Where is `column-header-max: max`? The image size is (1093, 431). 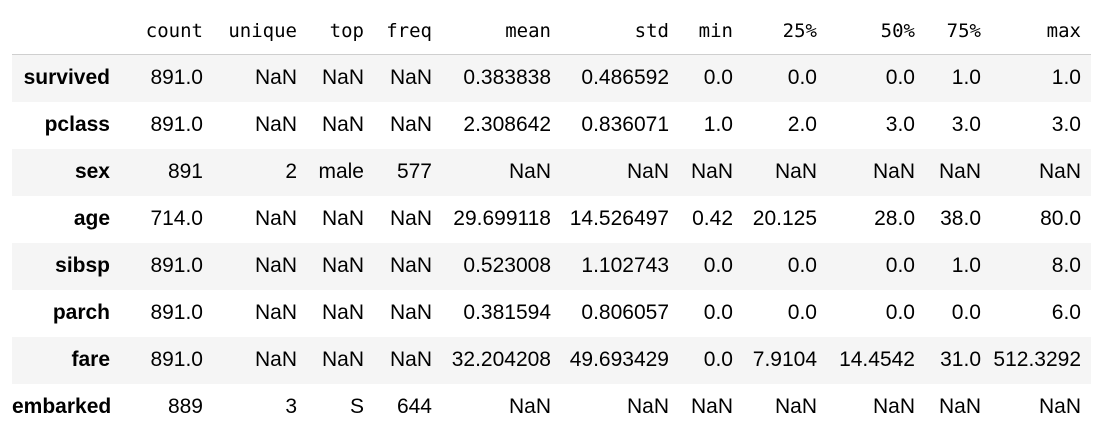
column-header-max: max is located at coordinates (1041, 31).